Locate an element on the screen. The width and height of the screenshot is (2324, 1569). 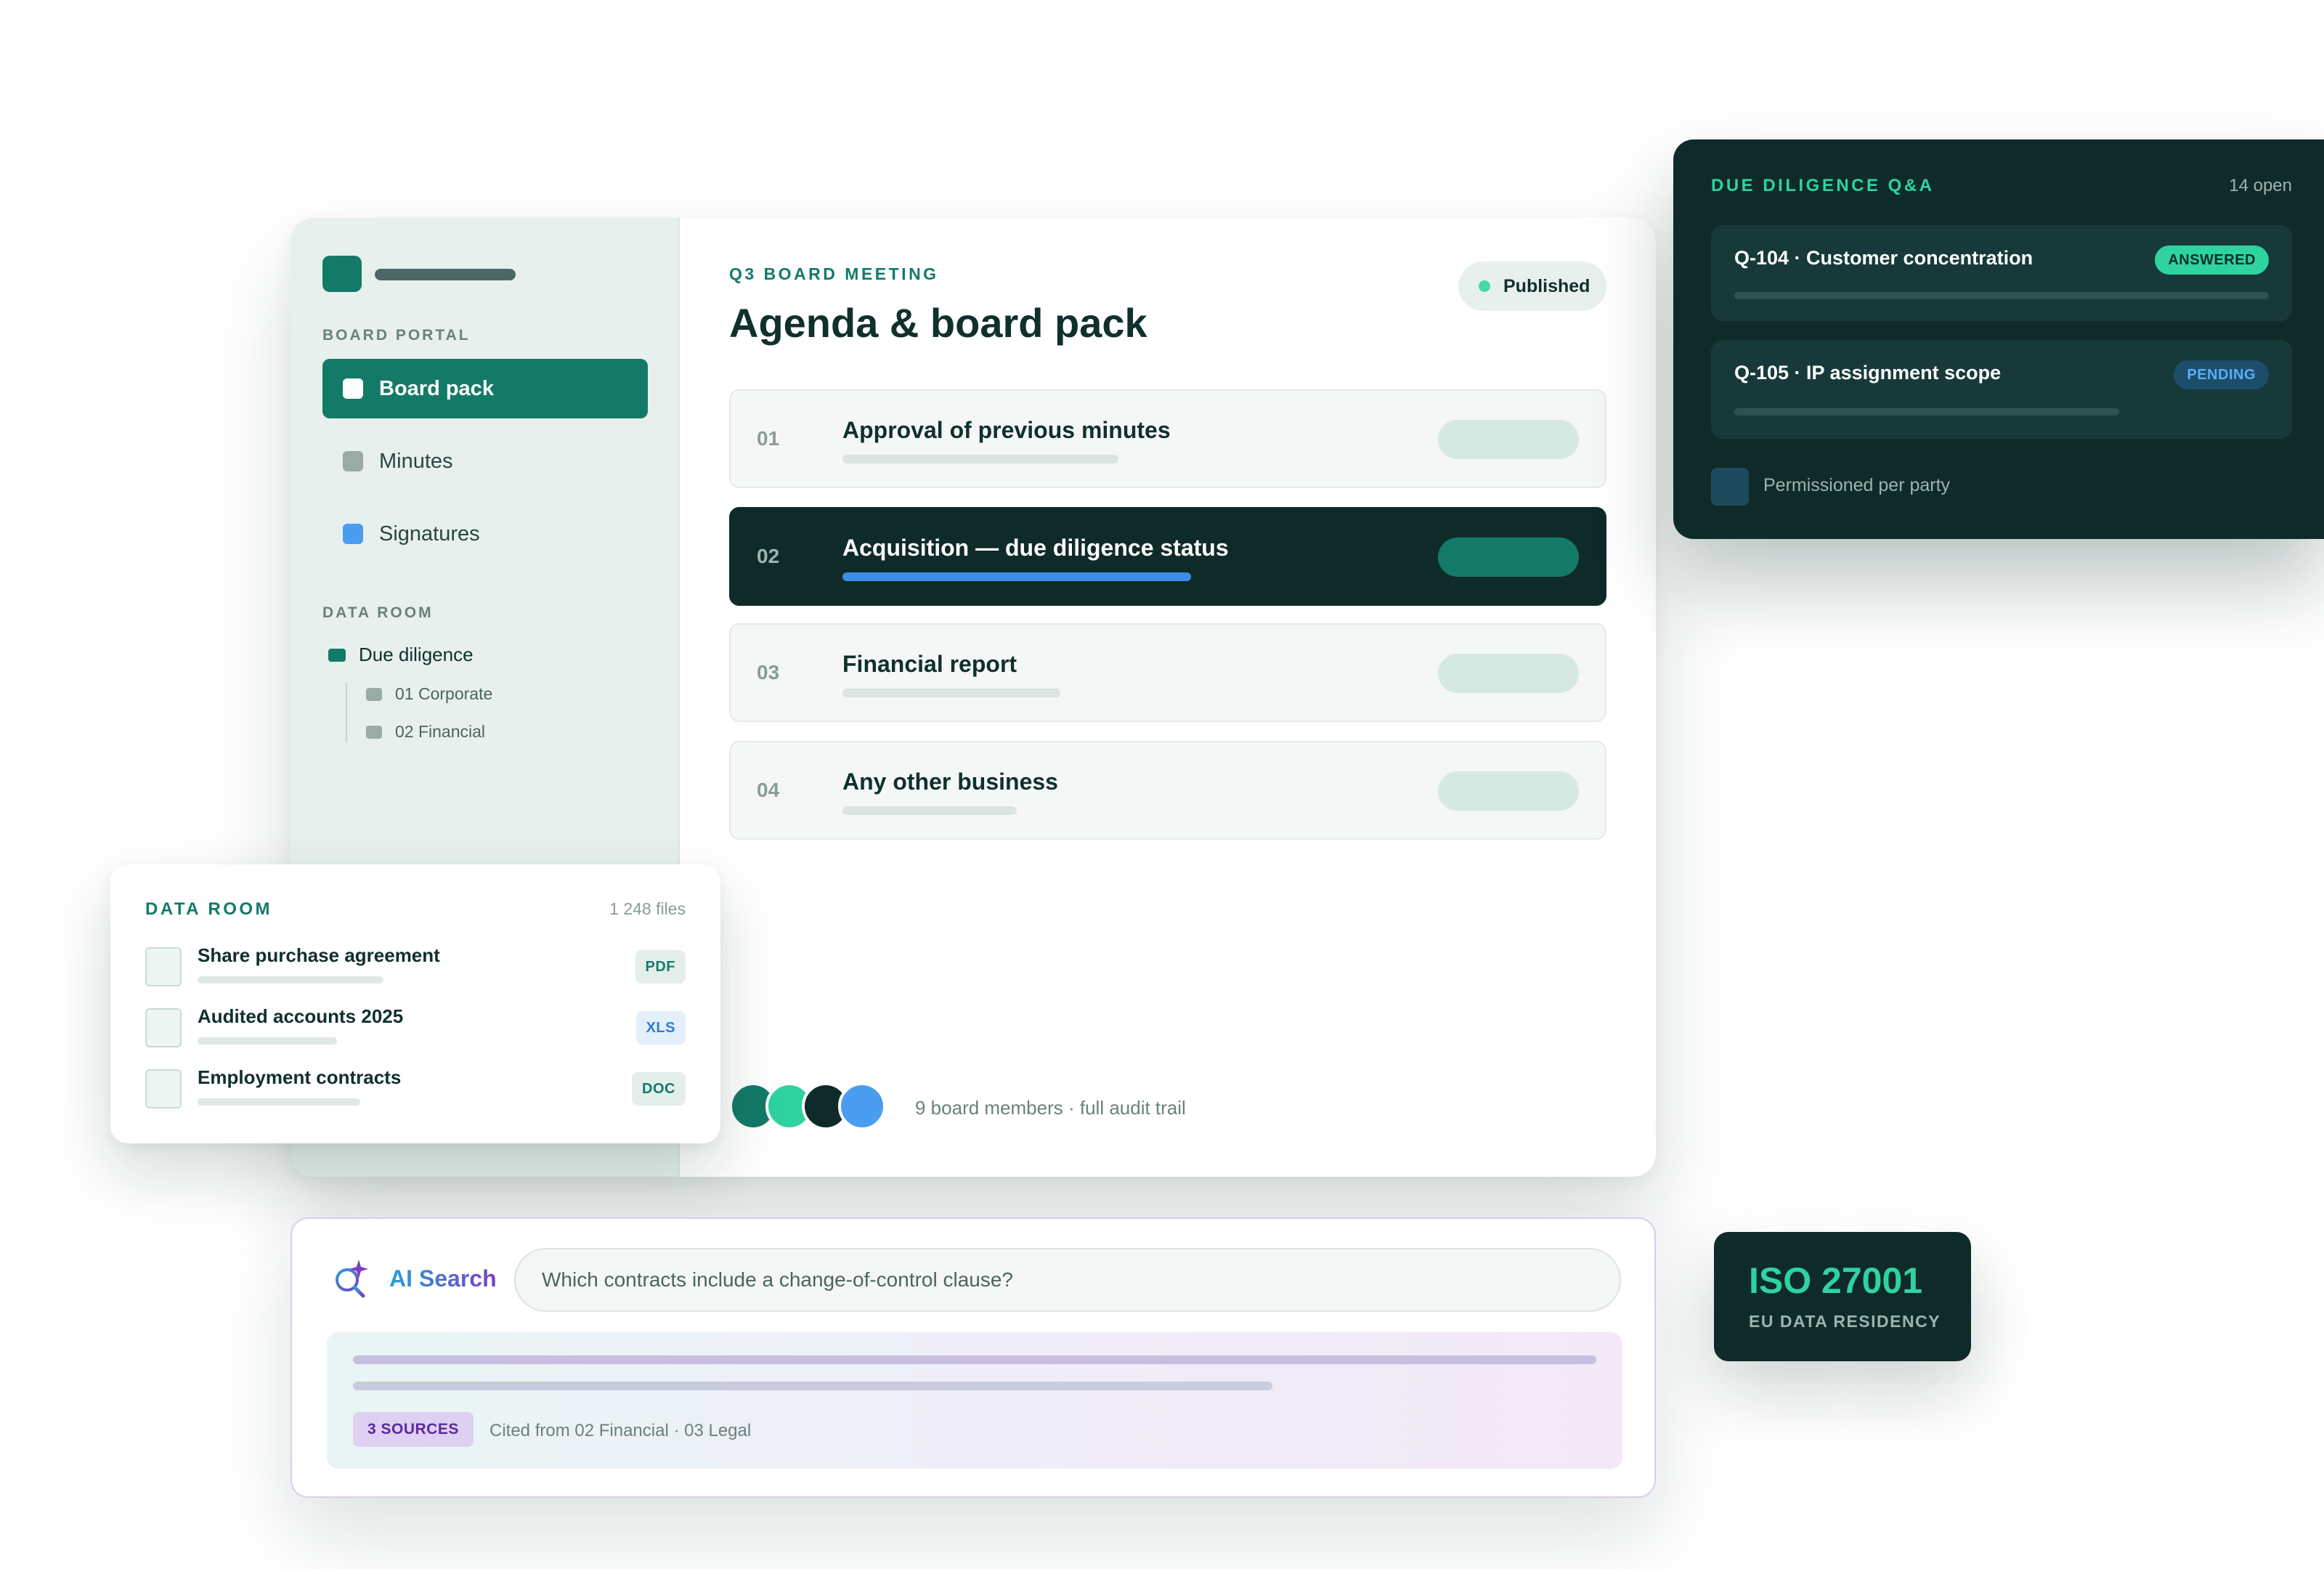
sources-badge: 3 SOURCES is located at coordinates (413, 1429).